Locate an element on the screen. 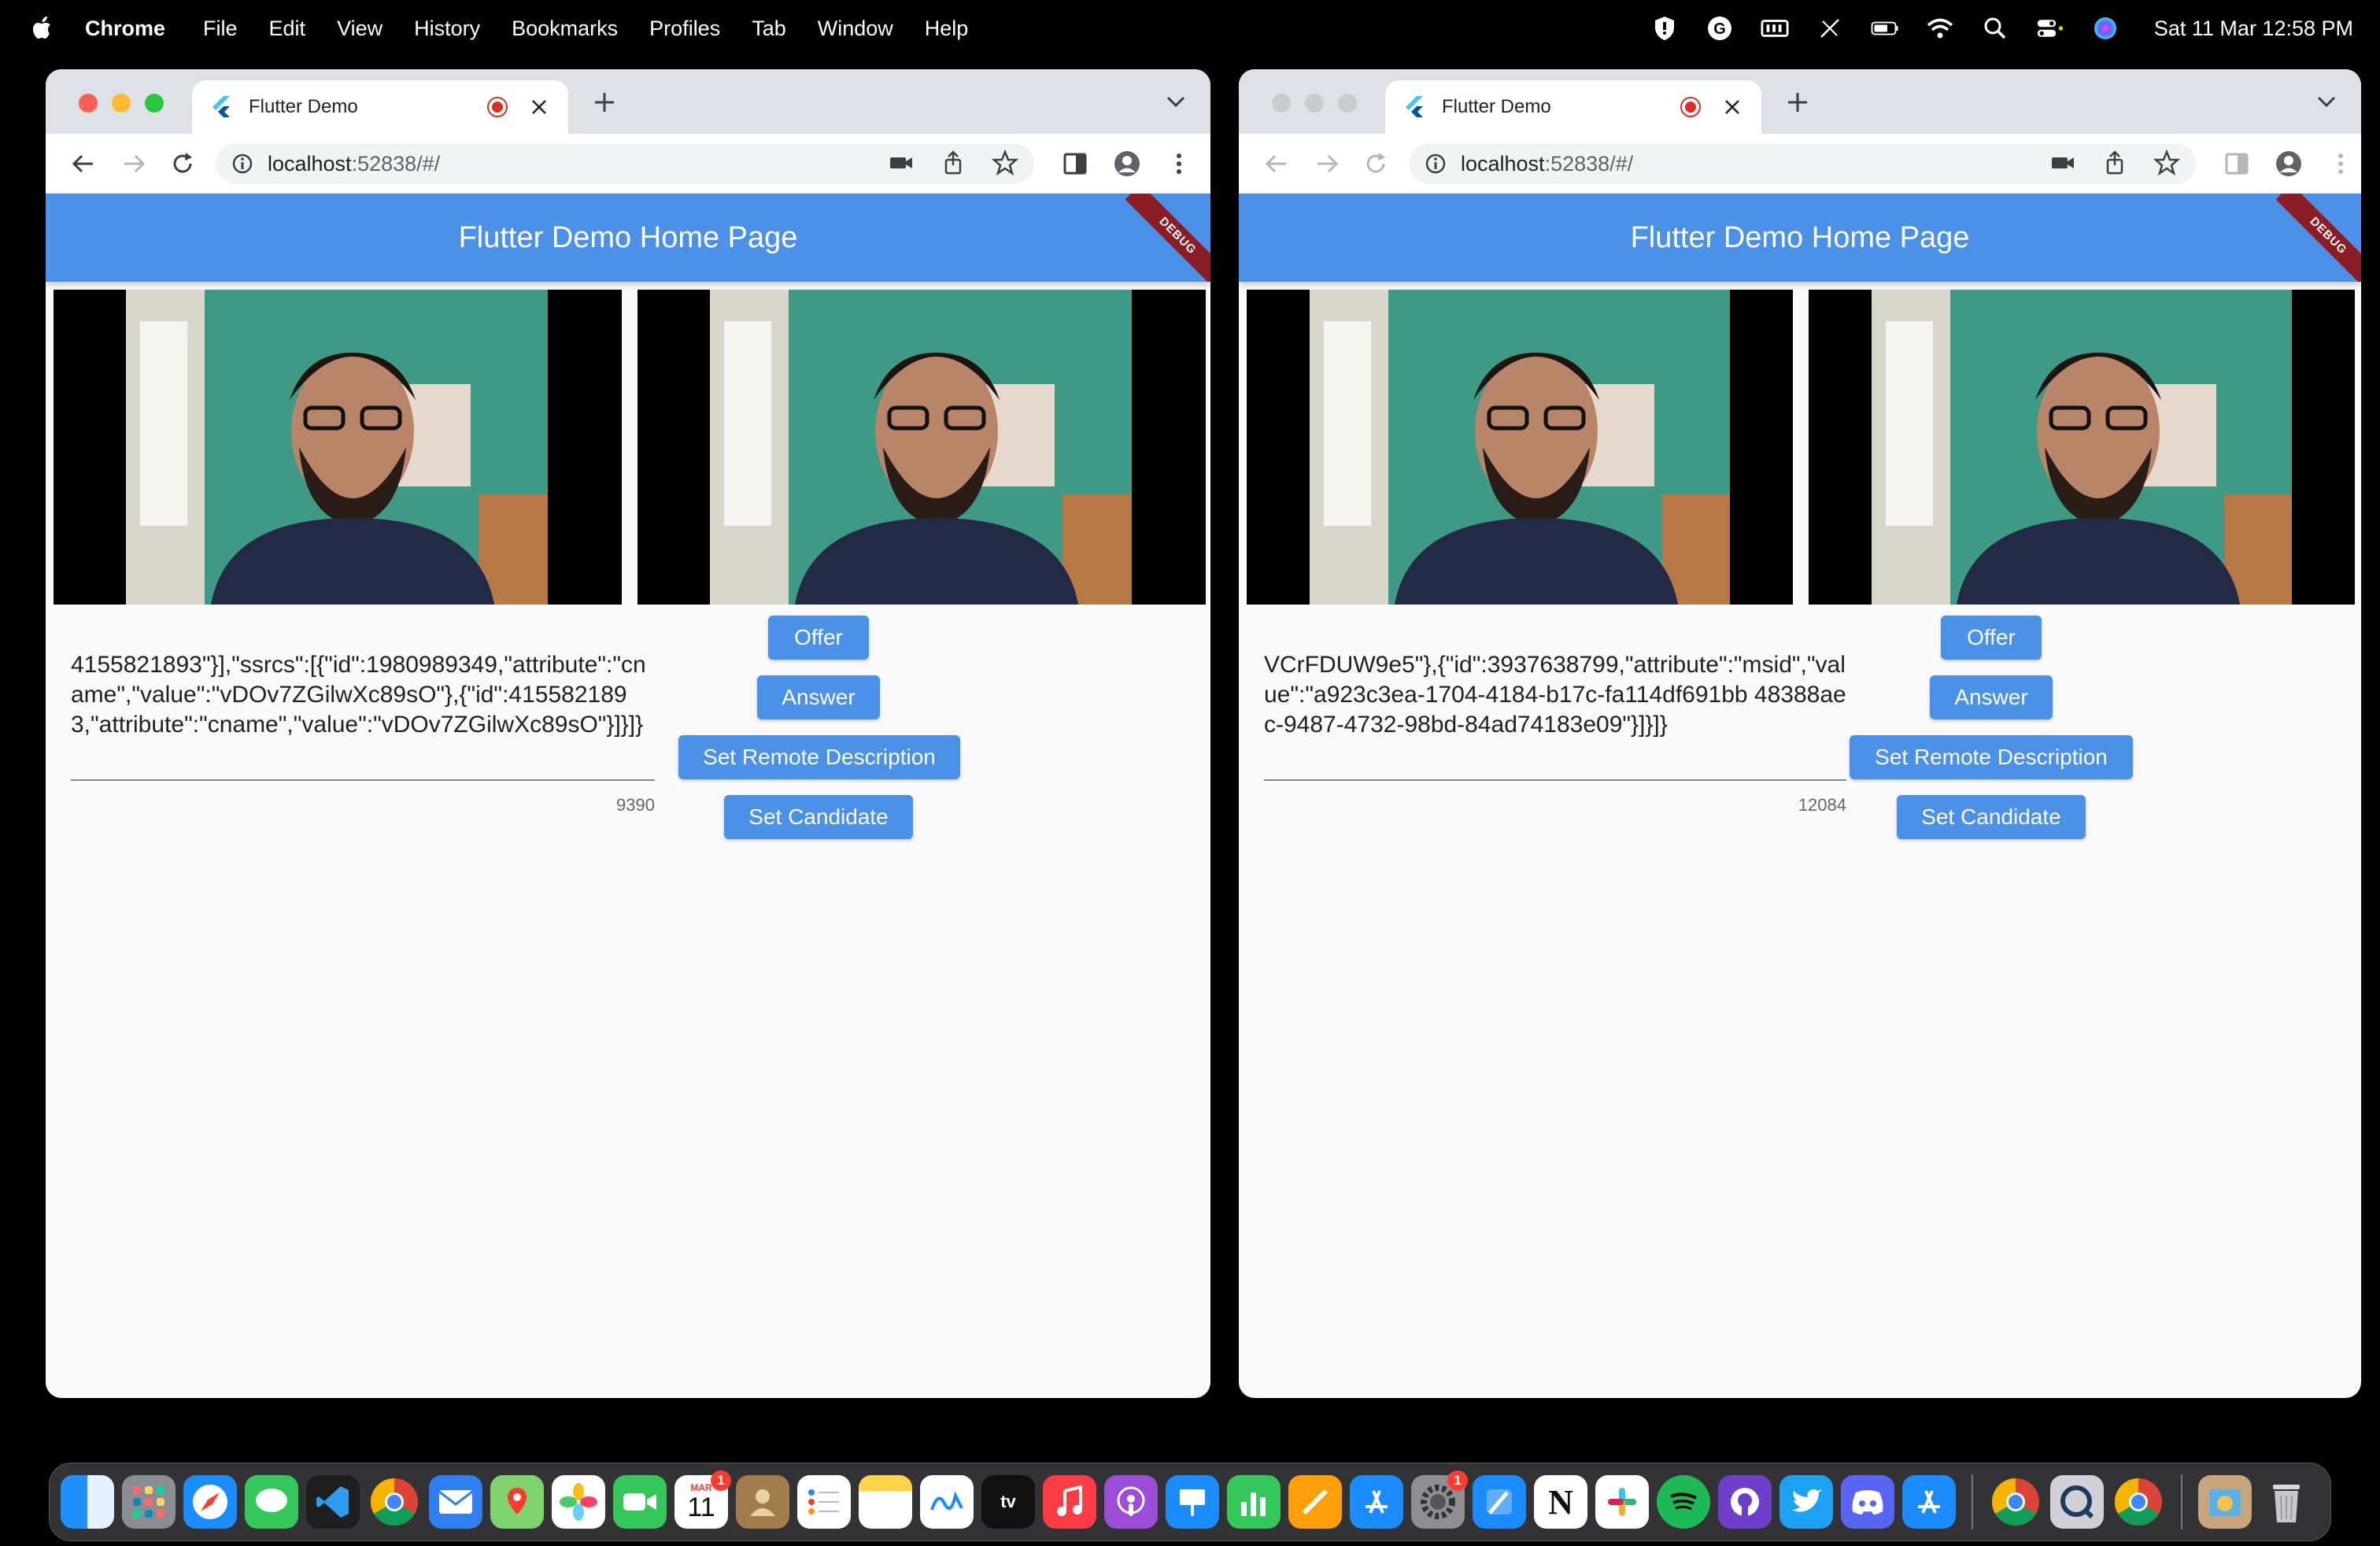 This screenshot has width=2380, height=1546. menu-tab: Tab is located at coordinates (769, 29).